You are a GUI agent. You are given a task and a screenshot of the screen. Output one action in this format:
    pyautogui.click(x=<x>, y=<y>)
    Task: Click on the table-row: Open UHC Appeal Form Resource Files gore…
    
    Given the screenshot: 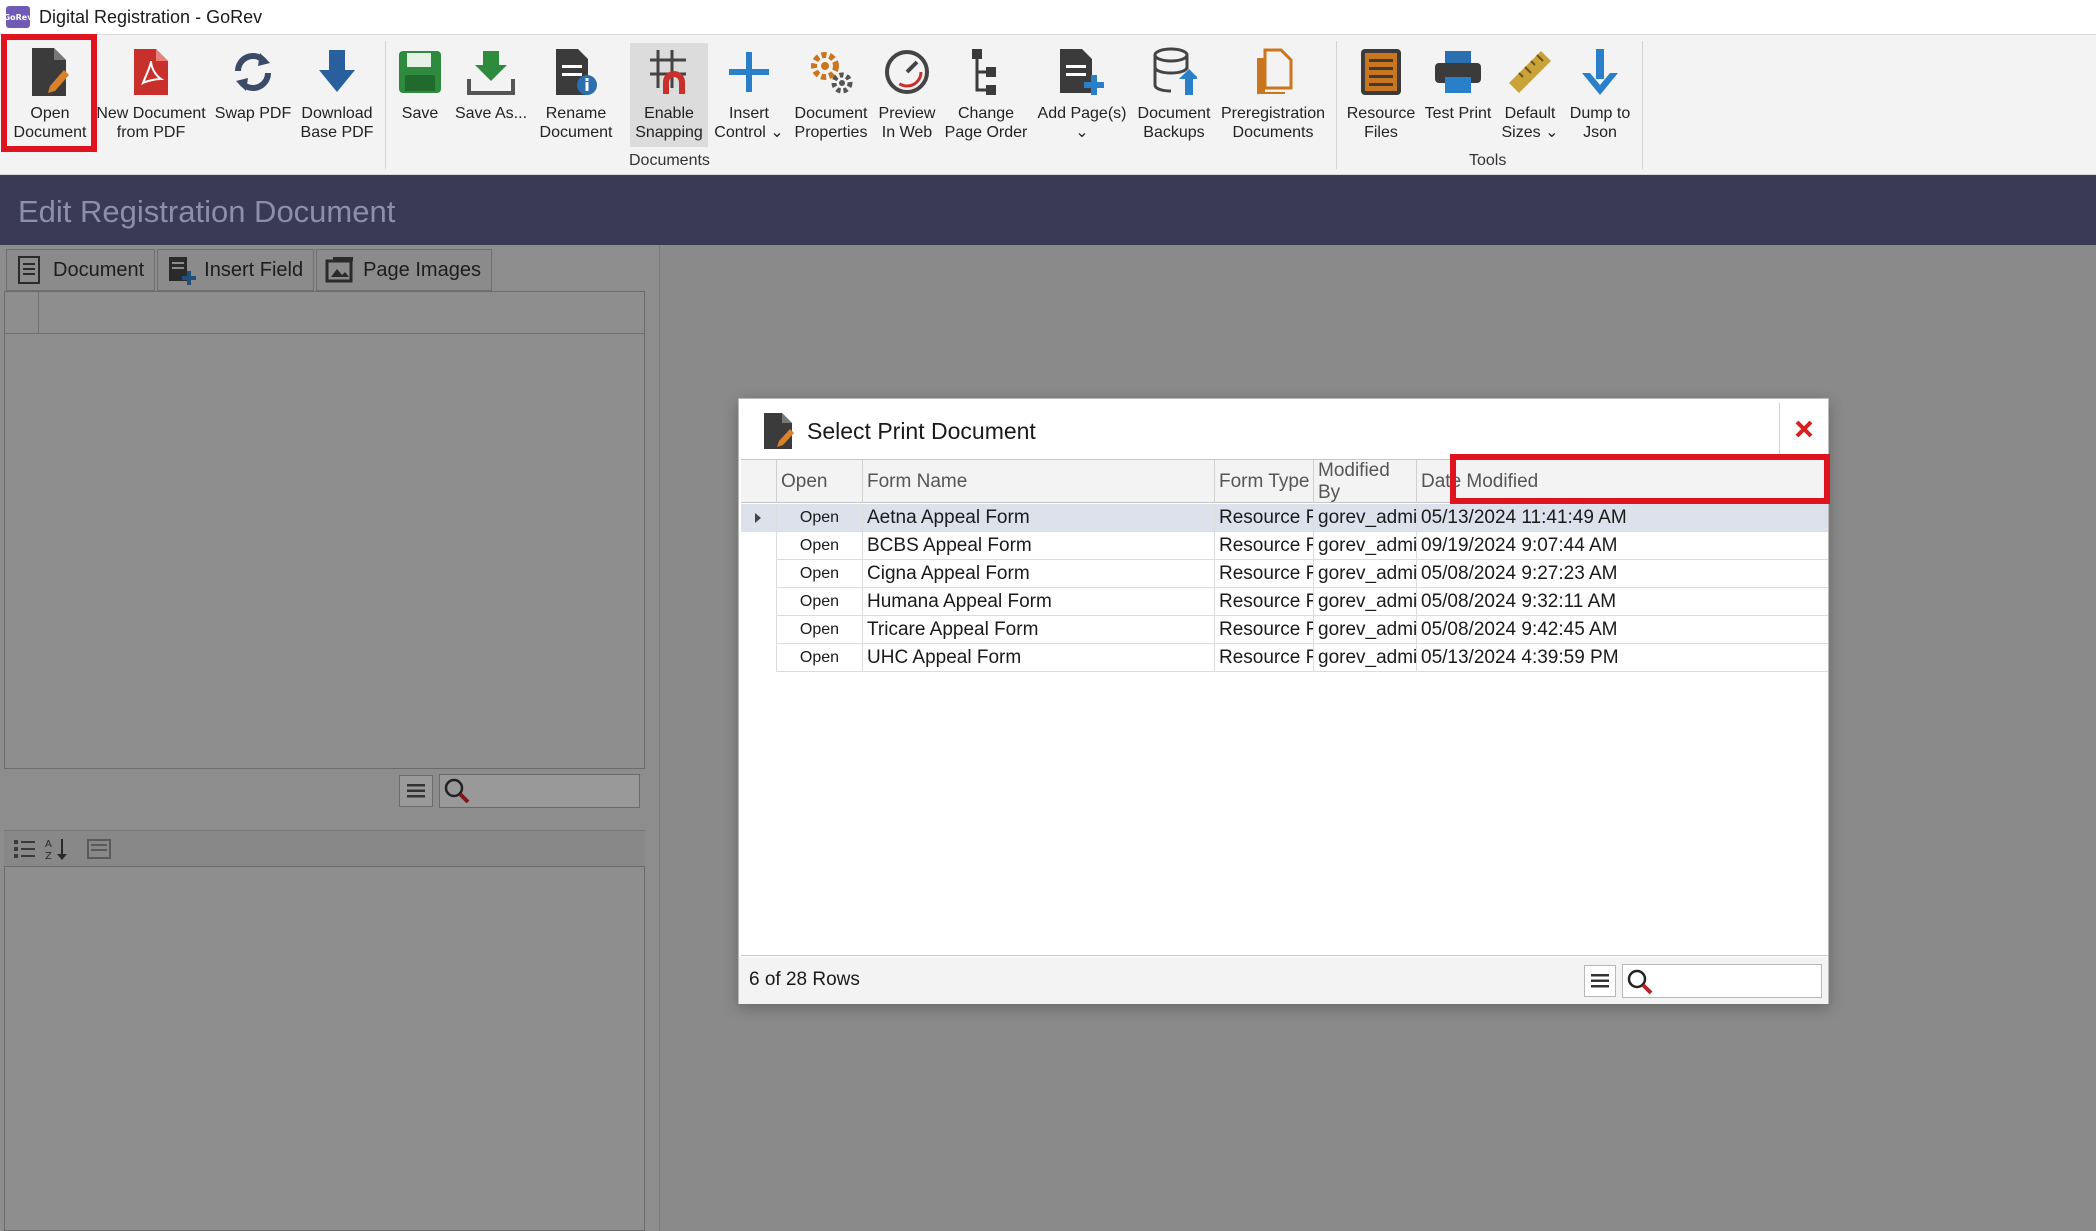 What is the action you would take?
    pyautogui.click(x=1284, y=658)
    